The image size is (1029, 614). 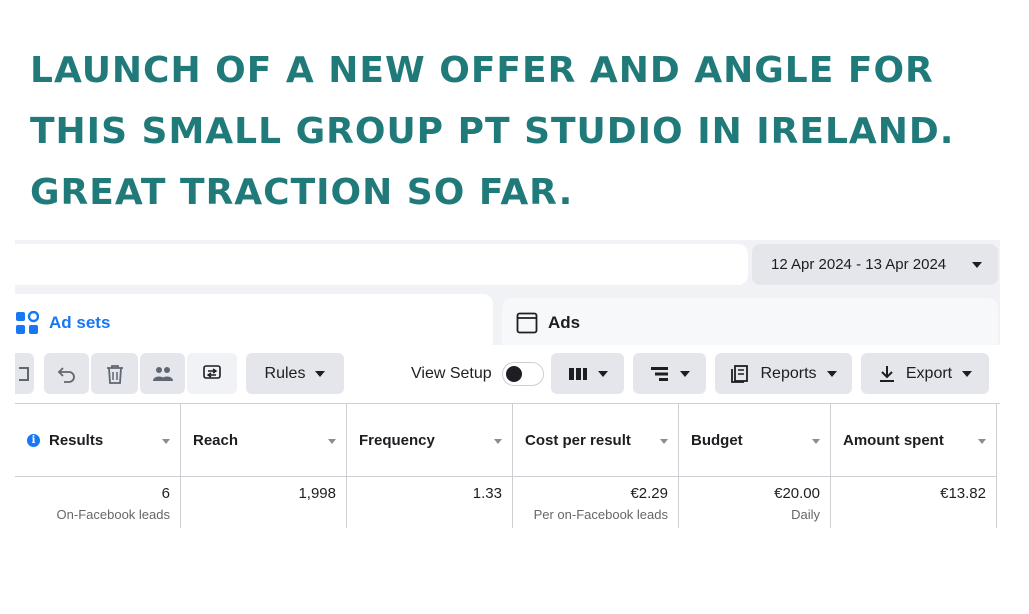 What do you see at coordinates (755, 502) in the screenshot?
I see `cell-budget: €20.00 Daily` at bounding box center [755, 502].